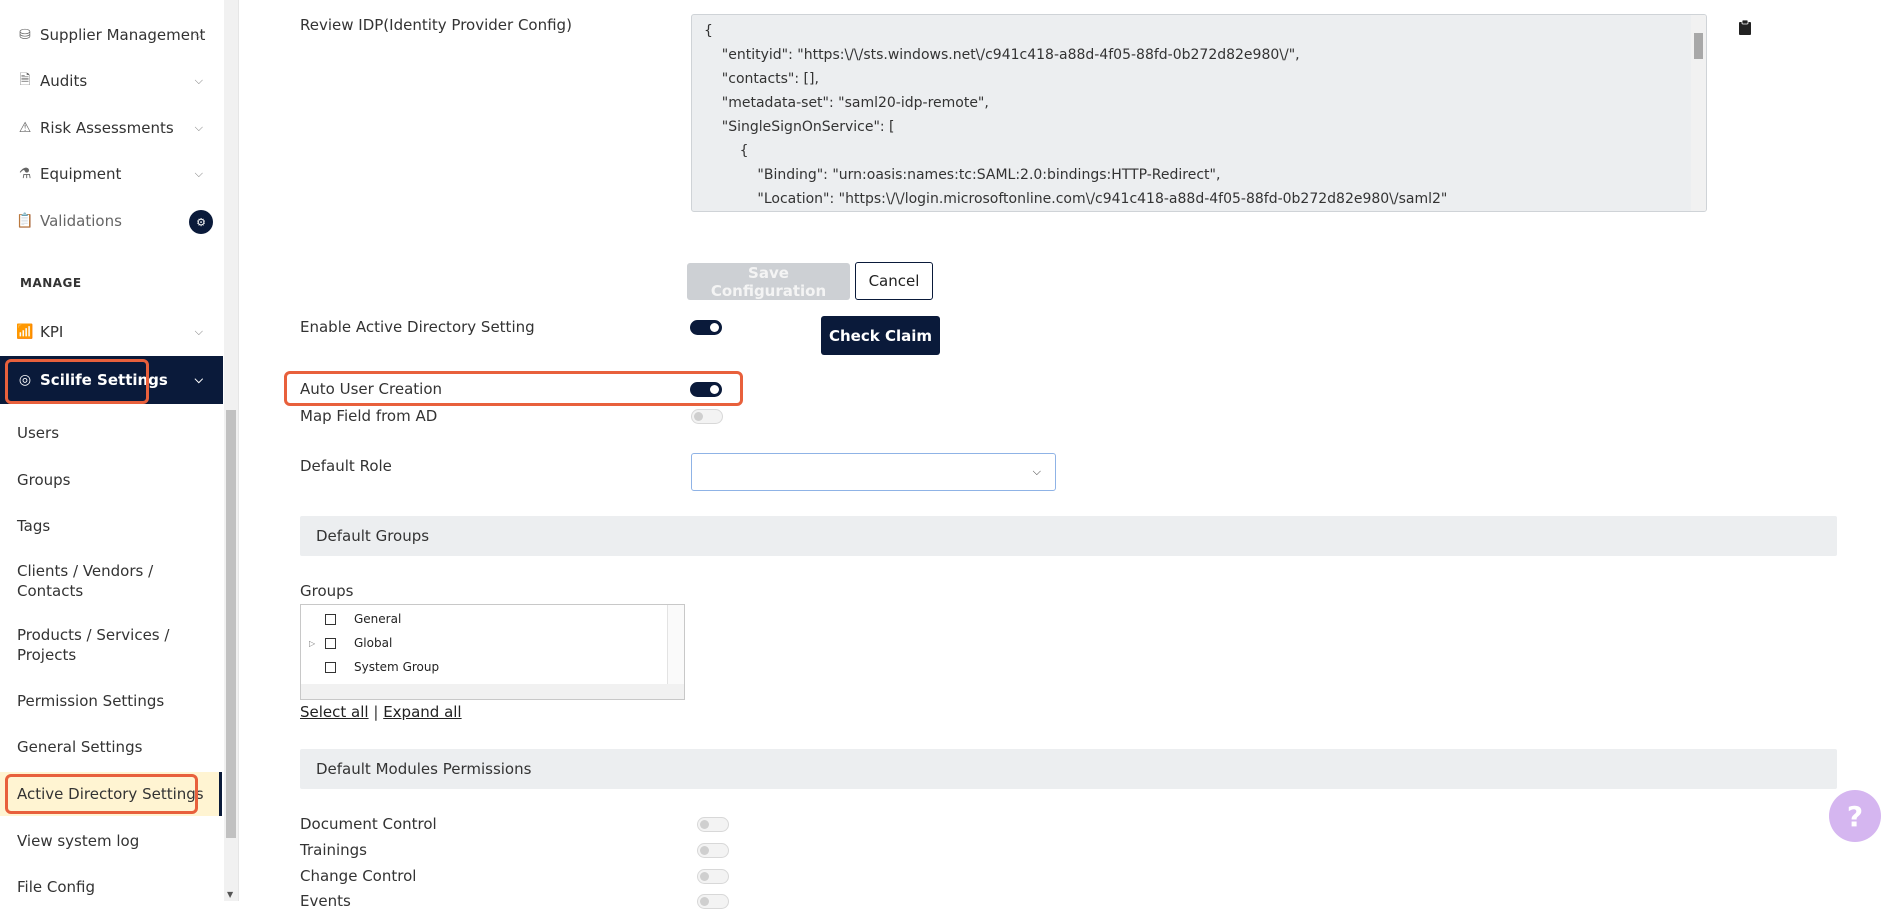 The height and width of the screenshot is (910, 1894). Describe the element at coordinates (230, 894) in the screenshot. I see `scroll-down-icon: ▼` at that location.